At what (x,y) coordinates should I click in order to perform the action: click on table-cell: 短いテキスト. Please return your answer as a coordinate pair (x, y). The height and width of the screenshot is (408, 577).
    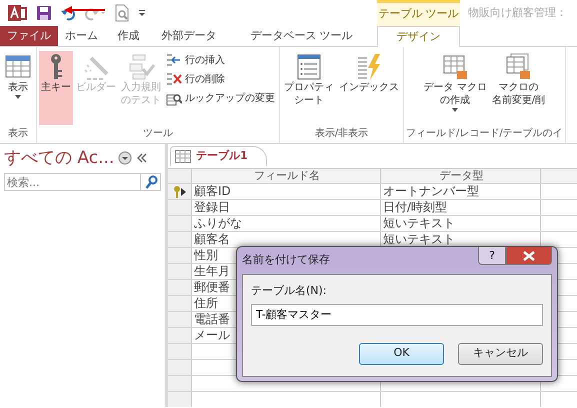
    Looking at the image, I should click on (461, 223).